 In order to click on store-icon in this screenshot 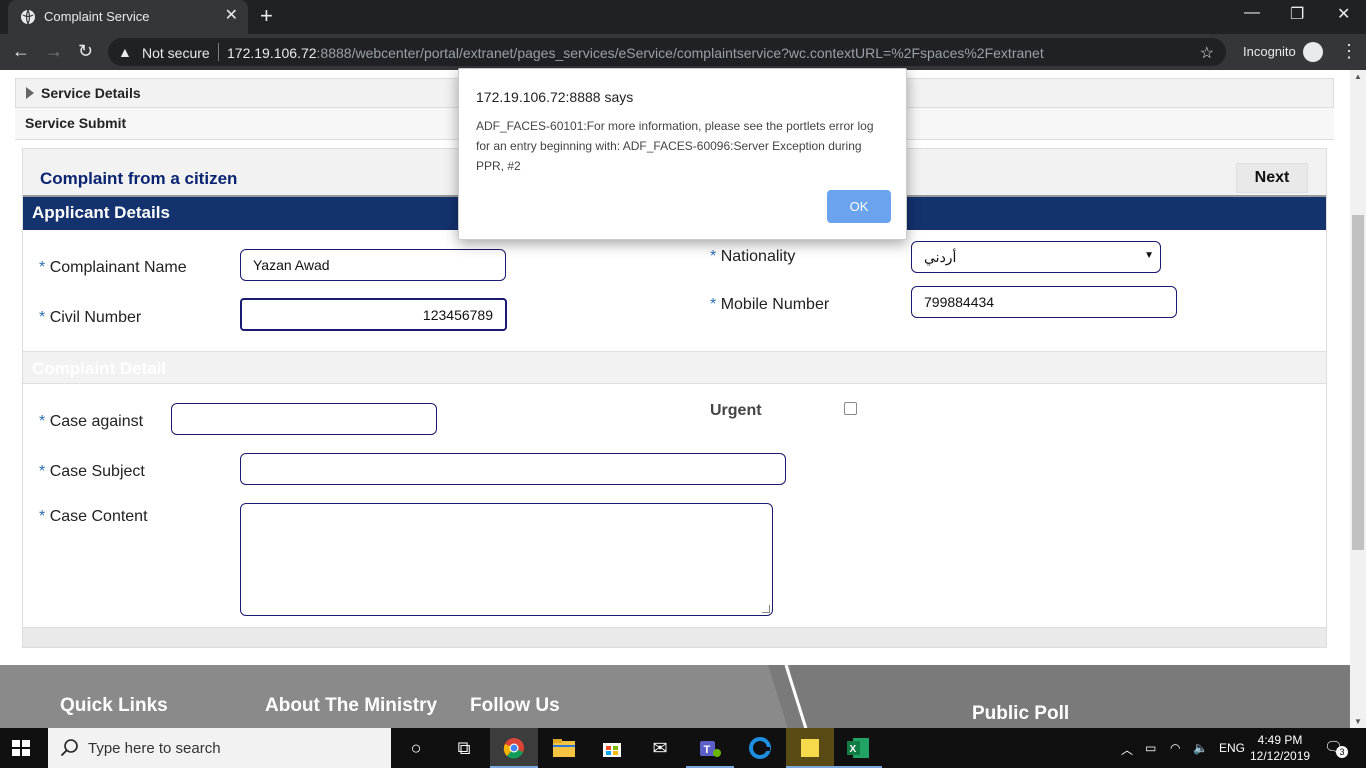, I will do `click(612, 748)`.